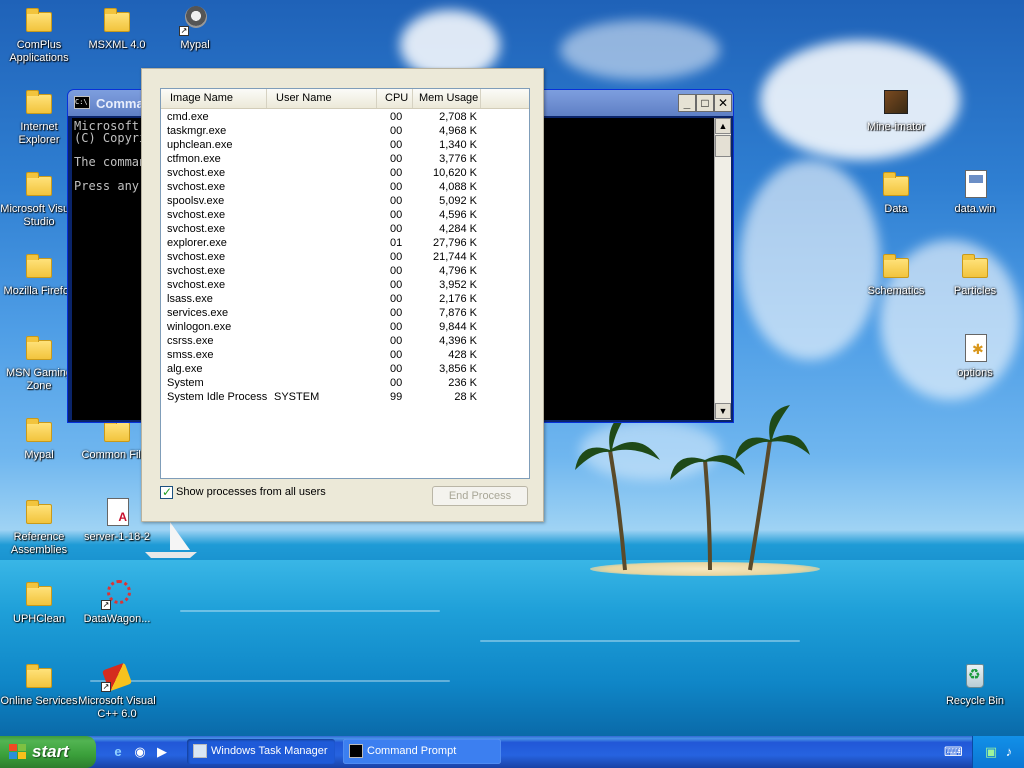  I want to click on desktop-icon-microsoft-visual-c-6-0: ↗ Microsoft Visual C++ 6.0, so click(117, 690).